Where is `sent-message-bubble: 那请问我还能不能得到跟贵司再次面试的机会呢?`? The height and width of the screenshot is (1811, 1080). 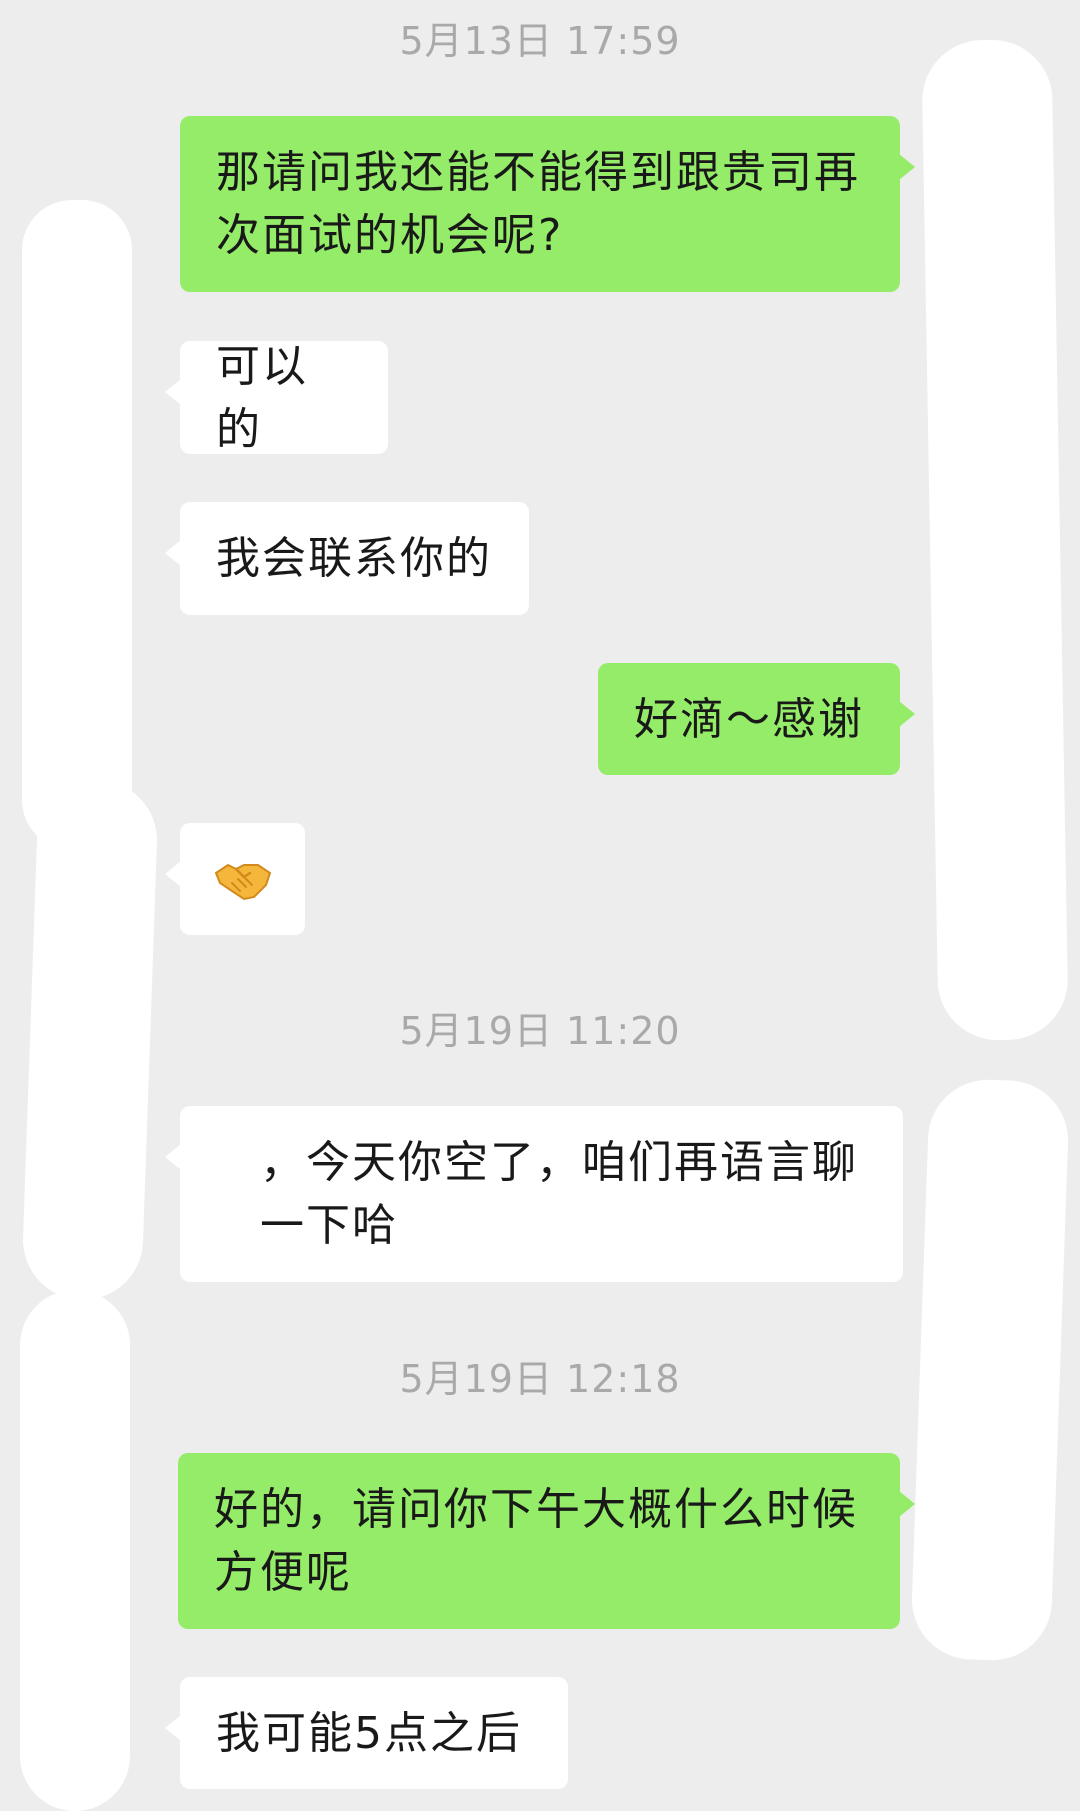
sent-message-bubble: 那请问我还能不能得到跟贵司再次面试的机会呢? is located at coordinates (547, 204).